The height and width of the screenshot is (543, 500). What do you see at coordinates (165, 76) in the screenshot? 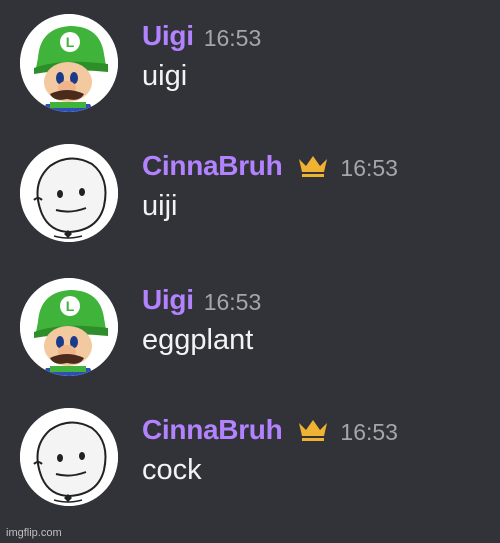
I see `message-text: uigi` at bounding box center [165, 76].